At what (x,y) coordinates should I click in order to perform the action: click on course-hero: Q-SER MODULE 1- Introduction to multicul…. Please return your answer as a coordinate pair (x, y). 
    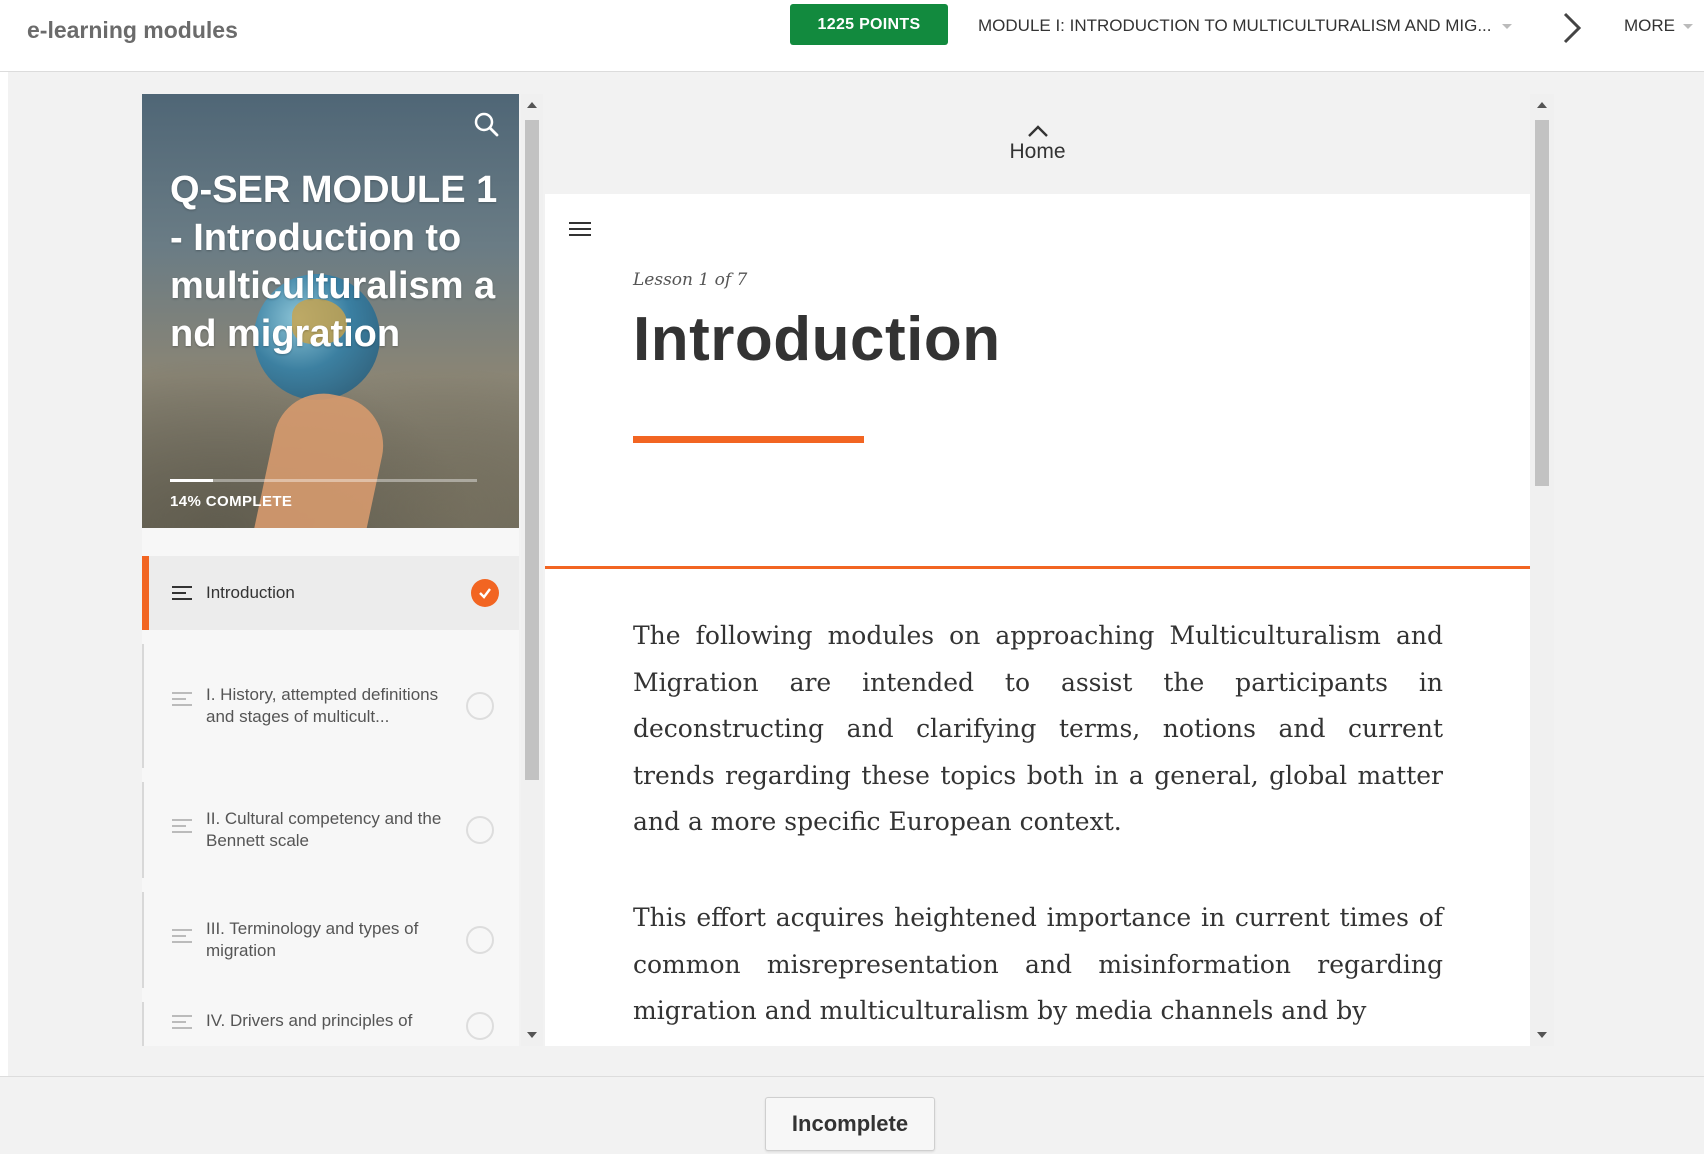
    Looking at the image, I should click on (330, 311).